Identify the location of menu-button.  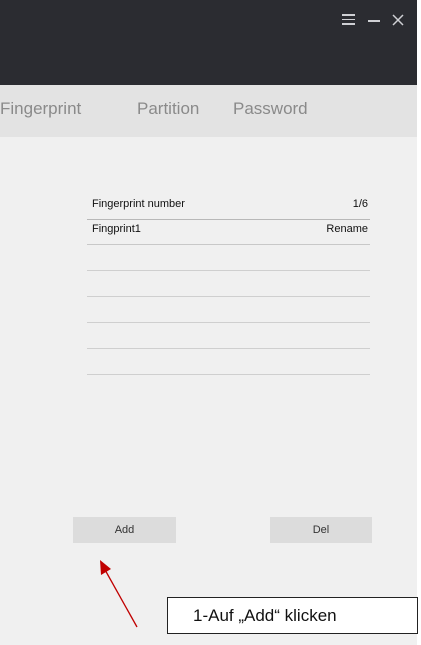
(349, 20).